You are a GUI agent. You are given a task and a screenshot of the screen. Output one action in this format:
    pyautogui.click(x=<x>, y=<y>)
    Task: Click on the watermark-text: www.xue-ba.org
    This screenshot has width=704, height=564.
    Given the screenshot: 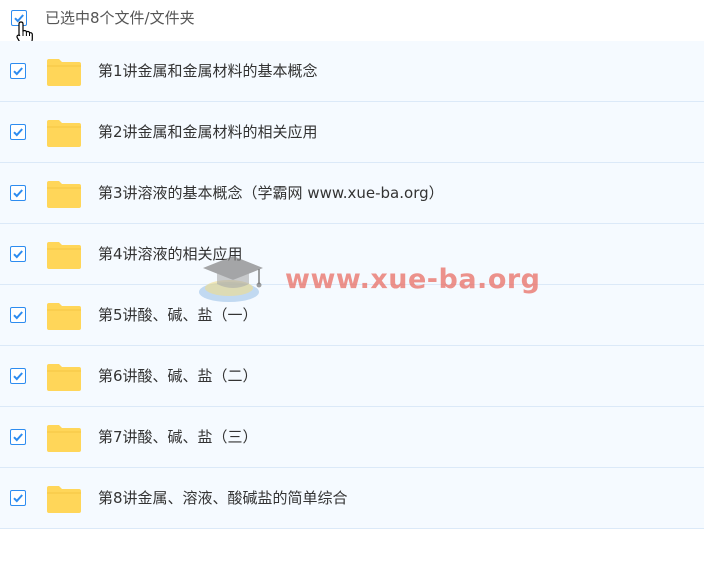 What is the action you would take?
    pyautogui.click(x=413, y=279)
    